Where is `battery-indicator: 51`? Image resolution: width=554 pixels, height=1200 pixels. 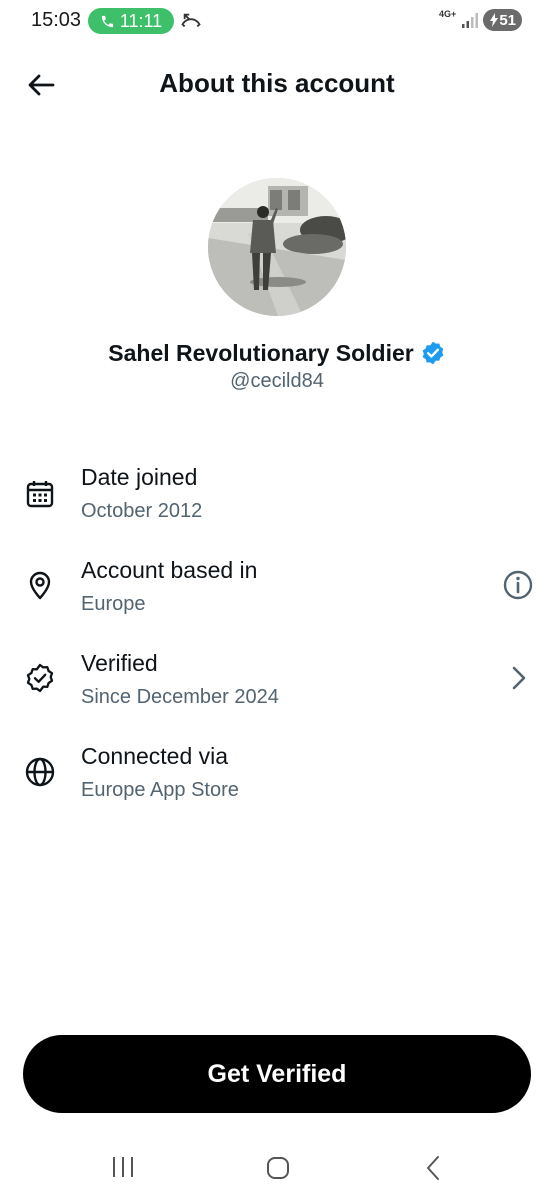
battery-indicator: 51 is located at coordinates (502, 20).